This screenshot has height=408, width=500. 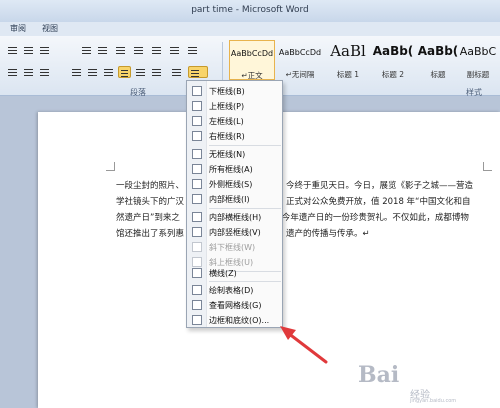 What do you see at coordinates (304, 345) in the screenshot?
I see `annotation-arrow` at bounding box center [304, 345].